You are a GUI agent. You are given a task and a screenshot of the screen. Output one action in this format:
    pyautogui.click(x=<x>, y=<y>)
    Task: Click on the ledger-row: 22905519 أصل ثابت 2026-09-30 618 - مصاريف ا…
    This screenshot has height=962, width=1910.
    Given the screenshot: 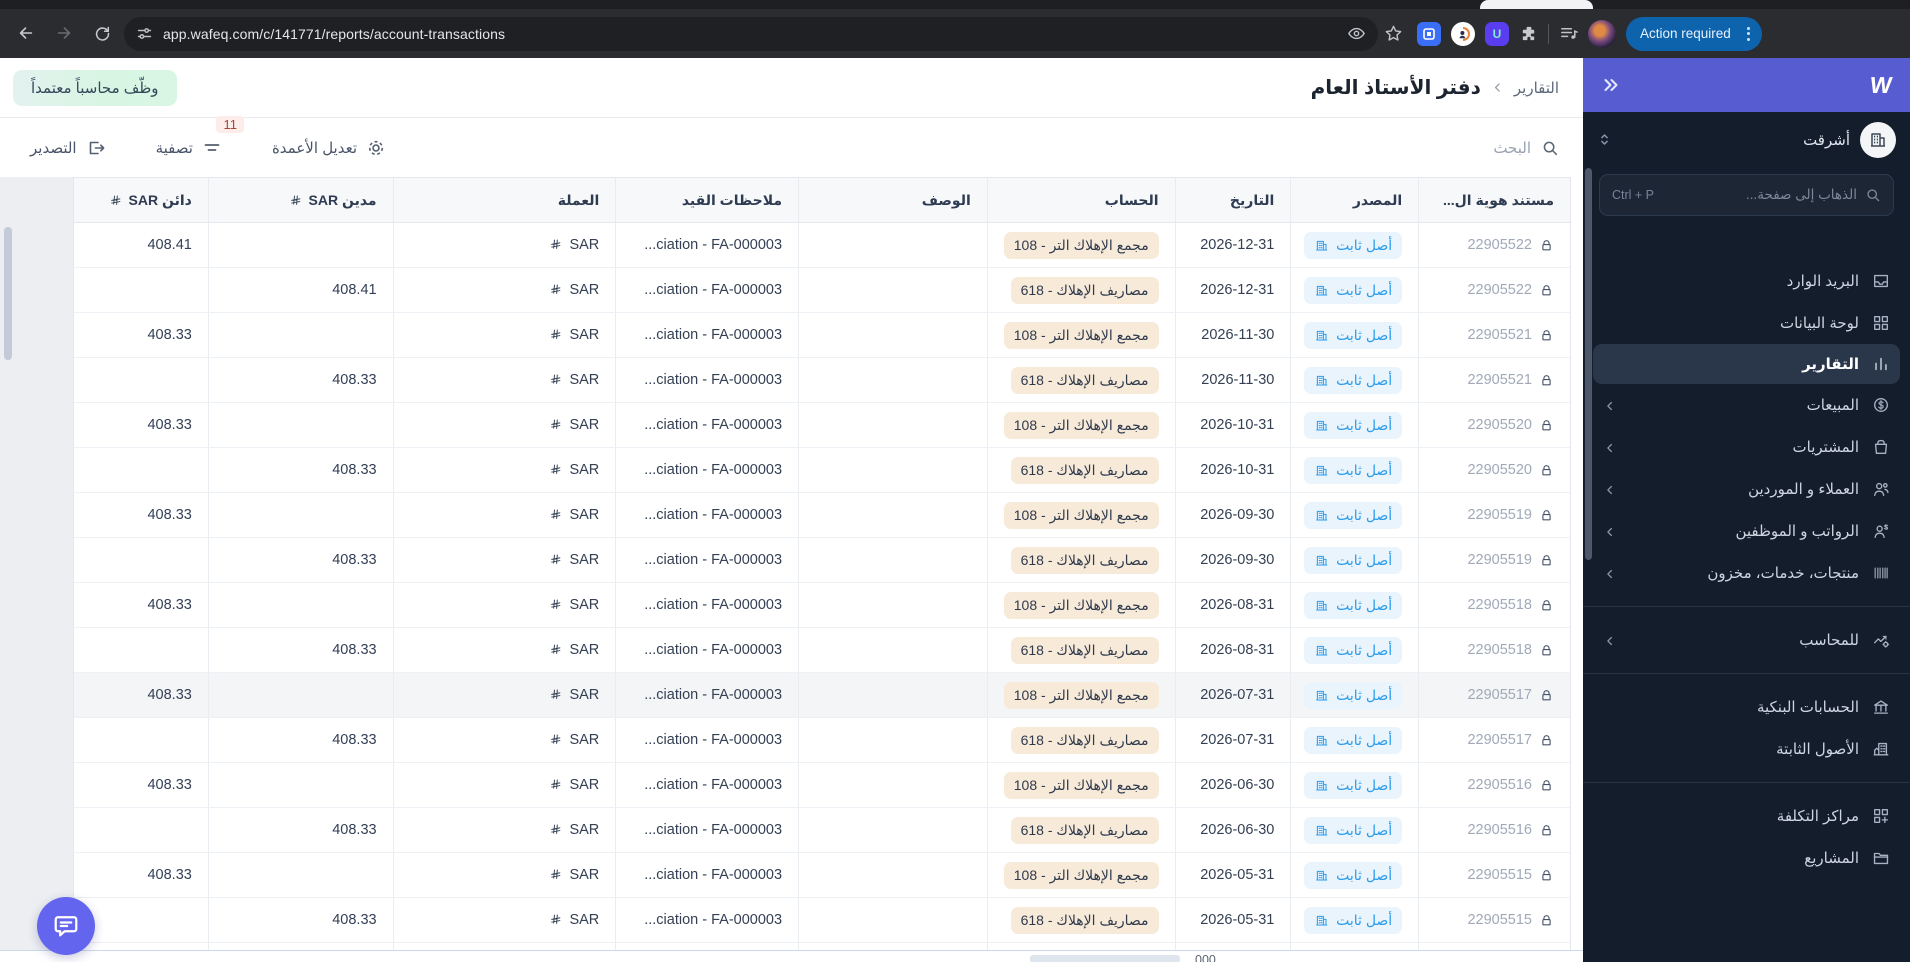 What is the action you would take?
    pyautogui.click(x=822, y=561)
    